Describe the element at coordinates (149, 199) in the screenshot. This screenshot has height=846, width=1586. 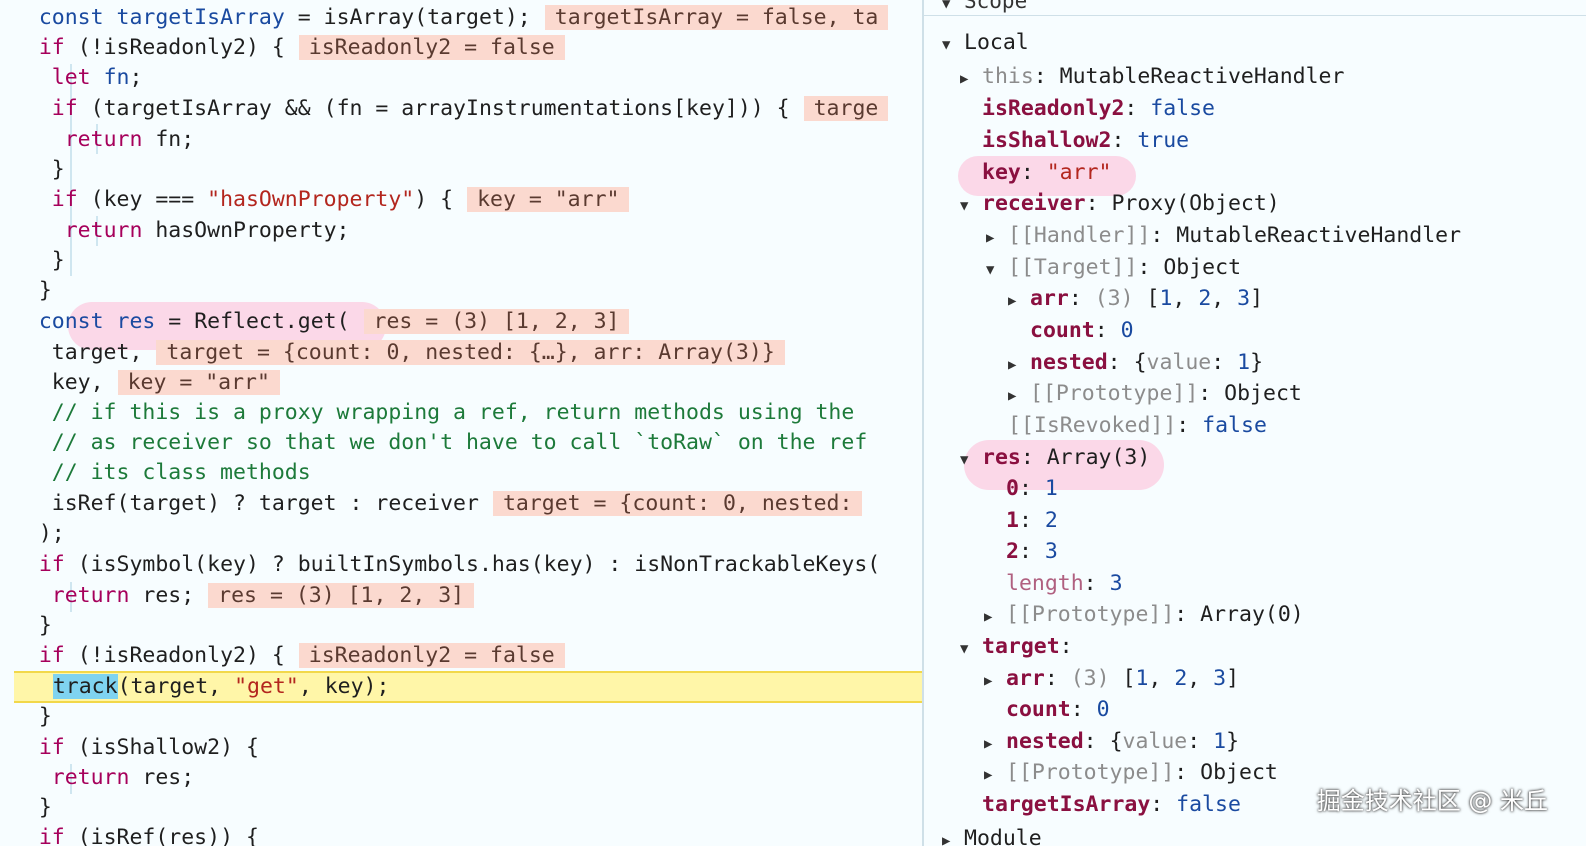
I see `code-text: (key ===` at that location.